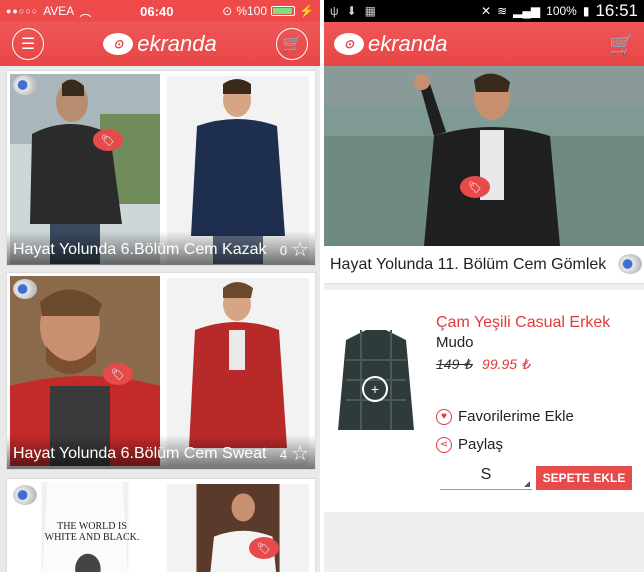 This screenshot has height=572, width=644. I want to click on dropdown-caret-icon, so click(527, 484).